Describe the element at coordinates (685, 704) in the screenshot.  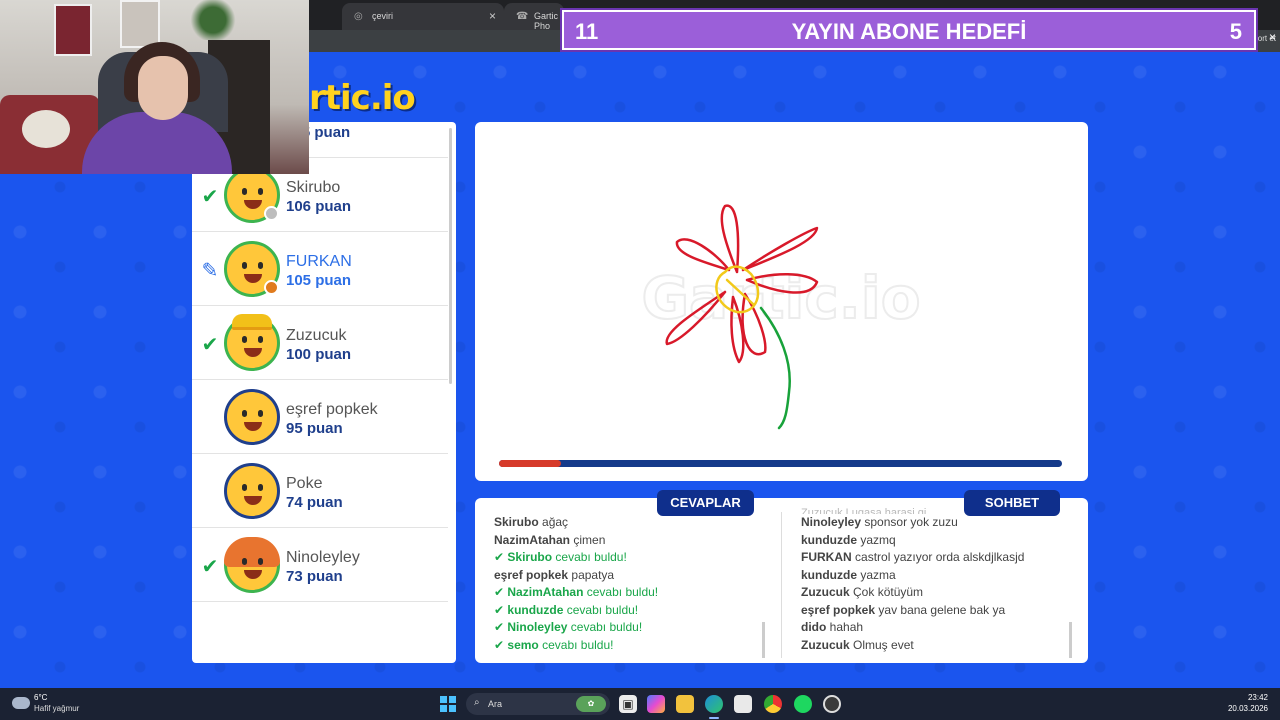
I see `file-explorer-icon` at that location.